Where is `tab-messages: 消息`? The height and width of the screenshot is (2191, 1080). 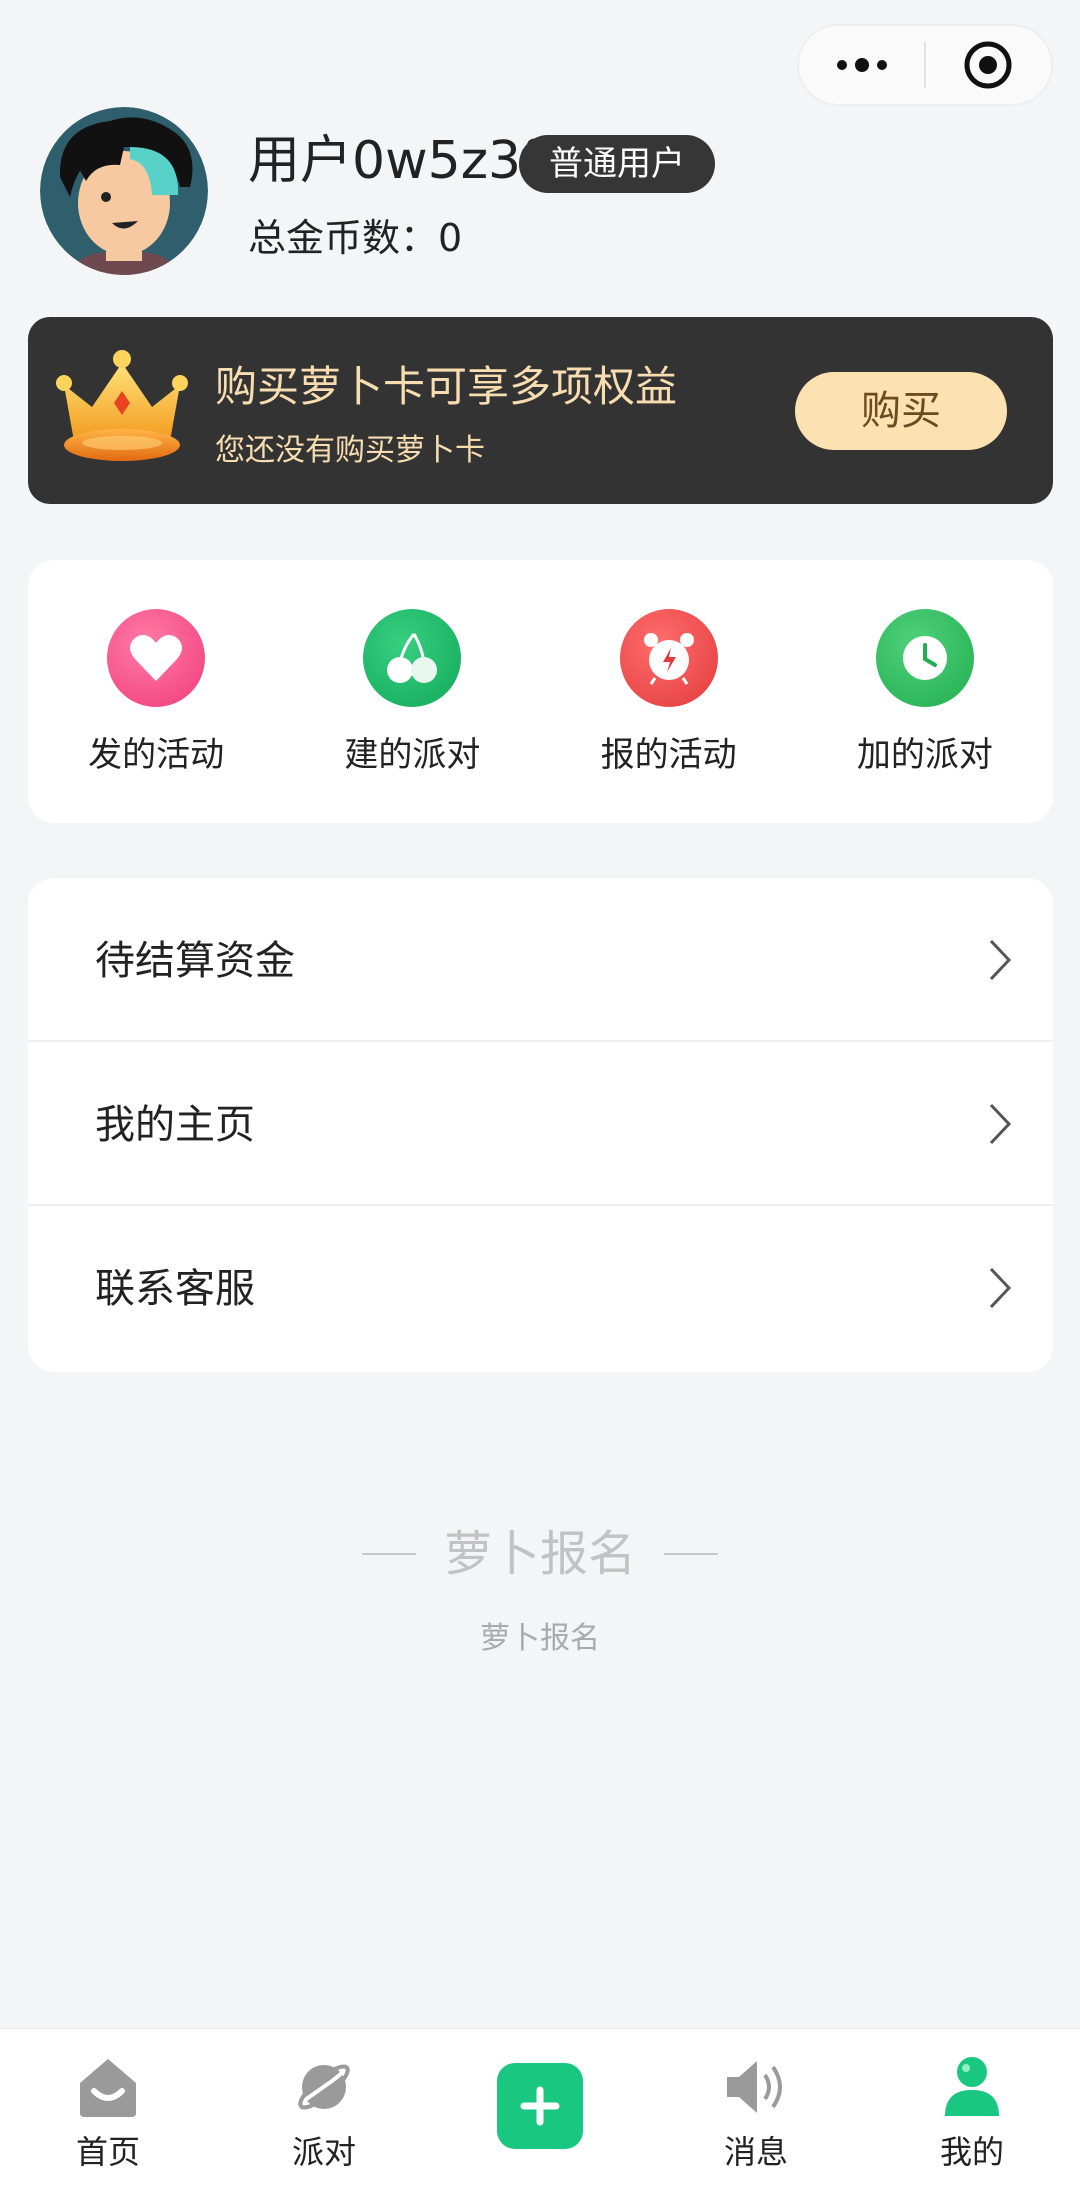 tab-messages: 消息 is located at coordinates (756, 2110).